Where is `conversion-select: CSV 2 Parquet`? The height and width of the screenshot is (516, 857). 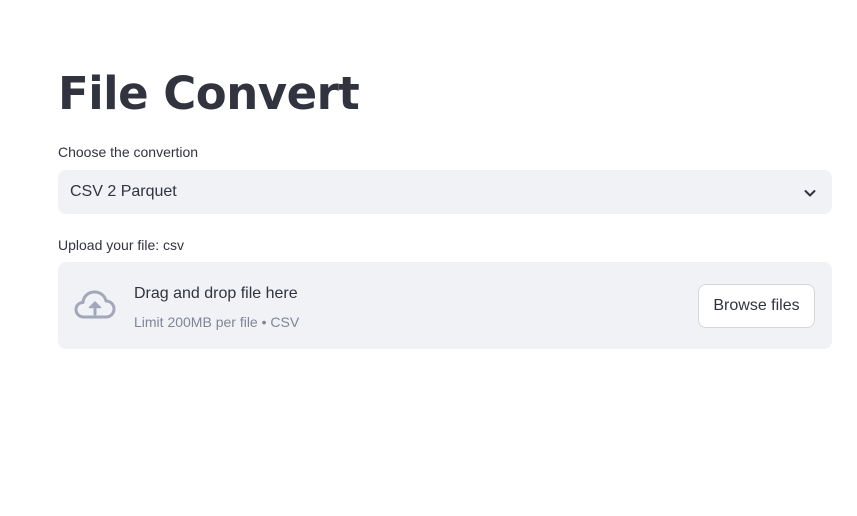
conversion-select: CSV 2 Parquet is located at coordinates (445, 192).